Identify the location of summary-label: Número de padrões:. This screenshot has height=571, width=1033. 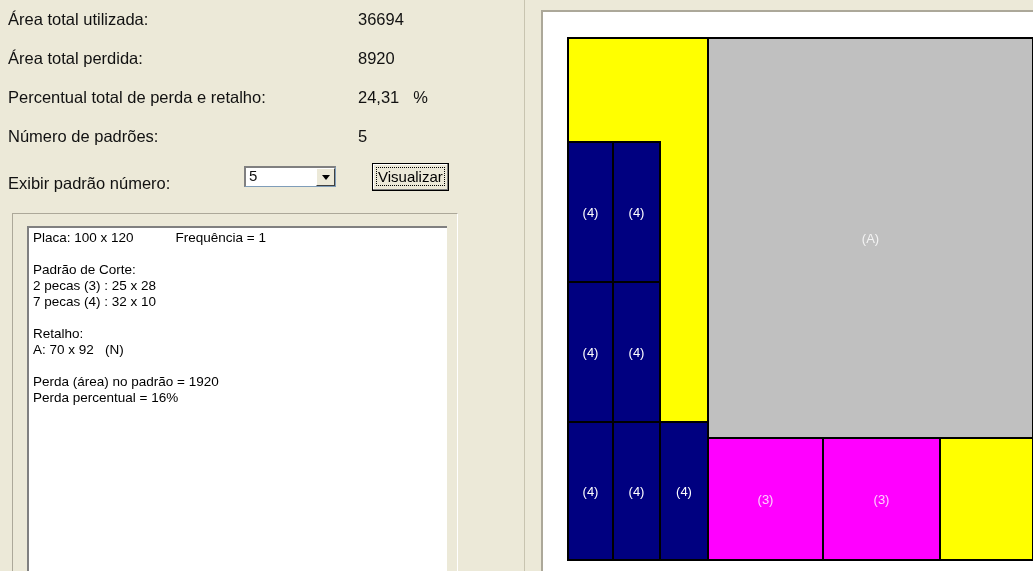
(84, 136).